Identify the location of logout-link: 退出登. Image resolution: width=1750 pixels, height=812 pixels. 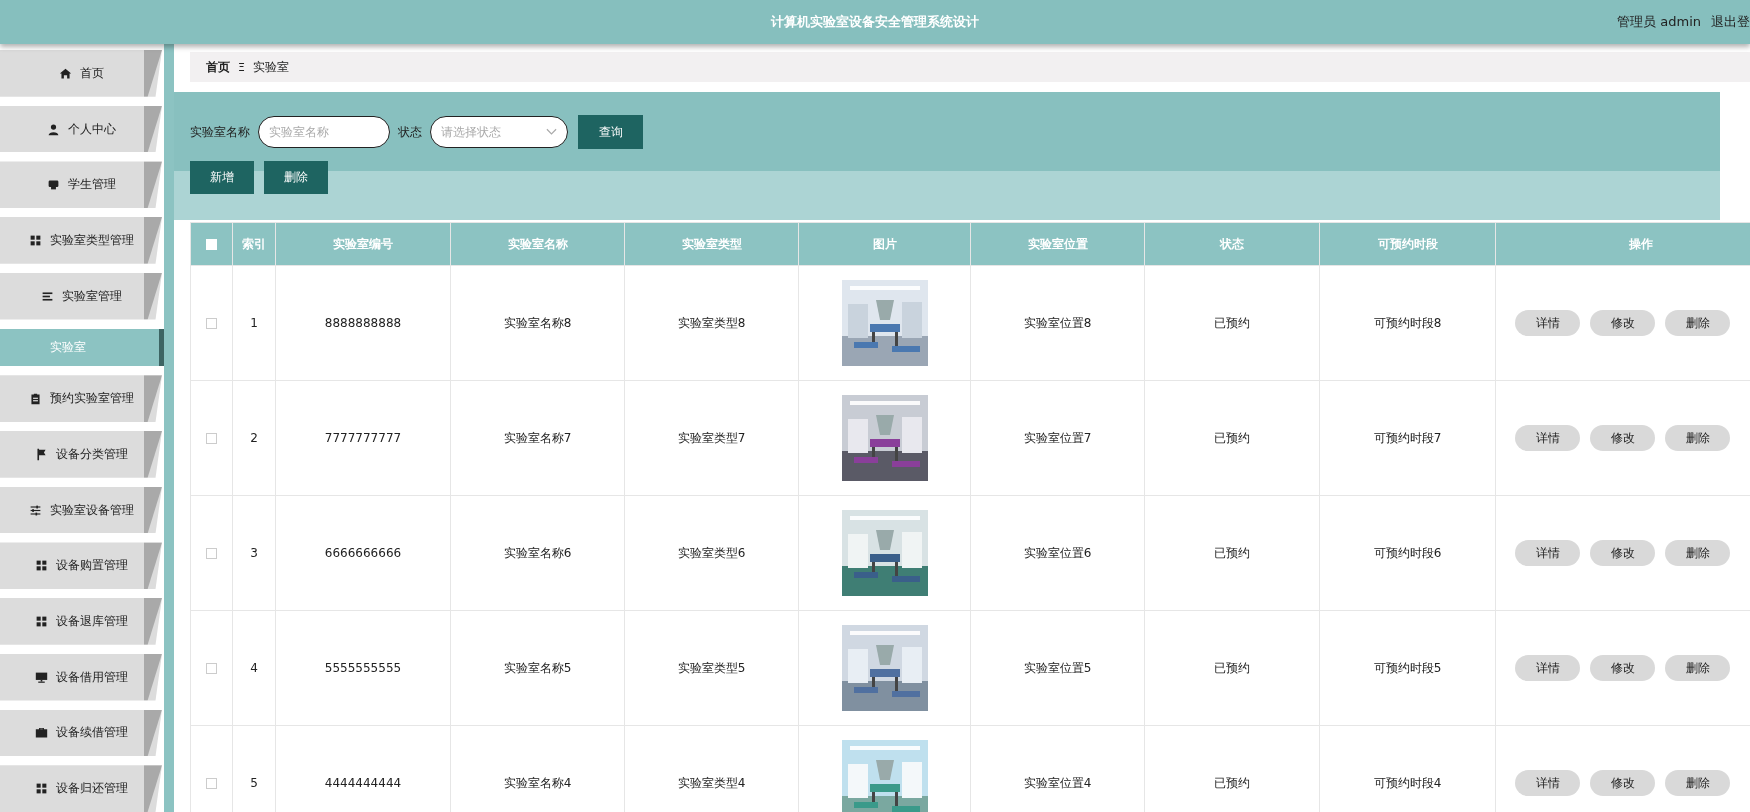
(1730, 22).